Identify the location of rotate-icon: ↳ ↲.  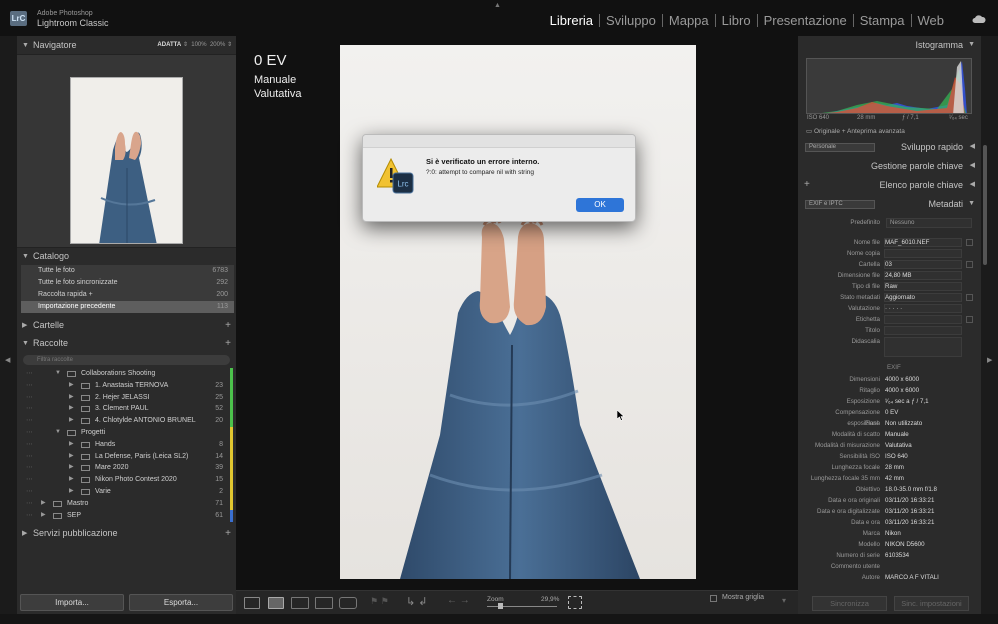
(417, 601).